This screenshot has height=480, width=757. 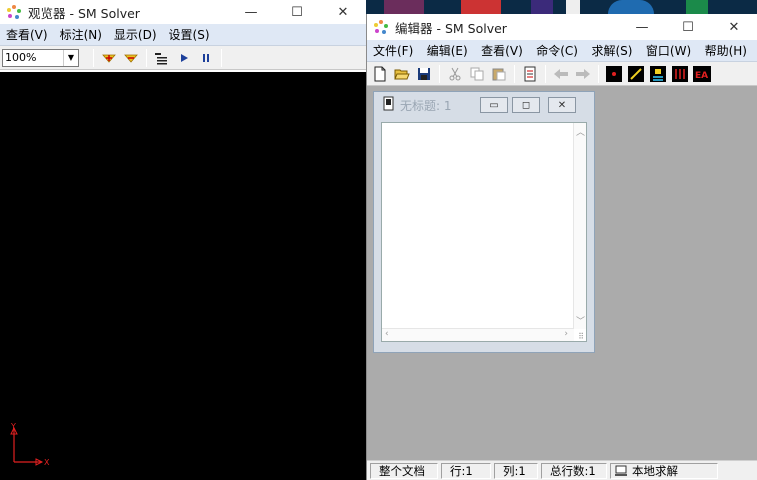 I want to click on point-tool-button, so click(x=614, y=74).